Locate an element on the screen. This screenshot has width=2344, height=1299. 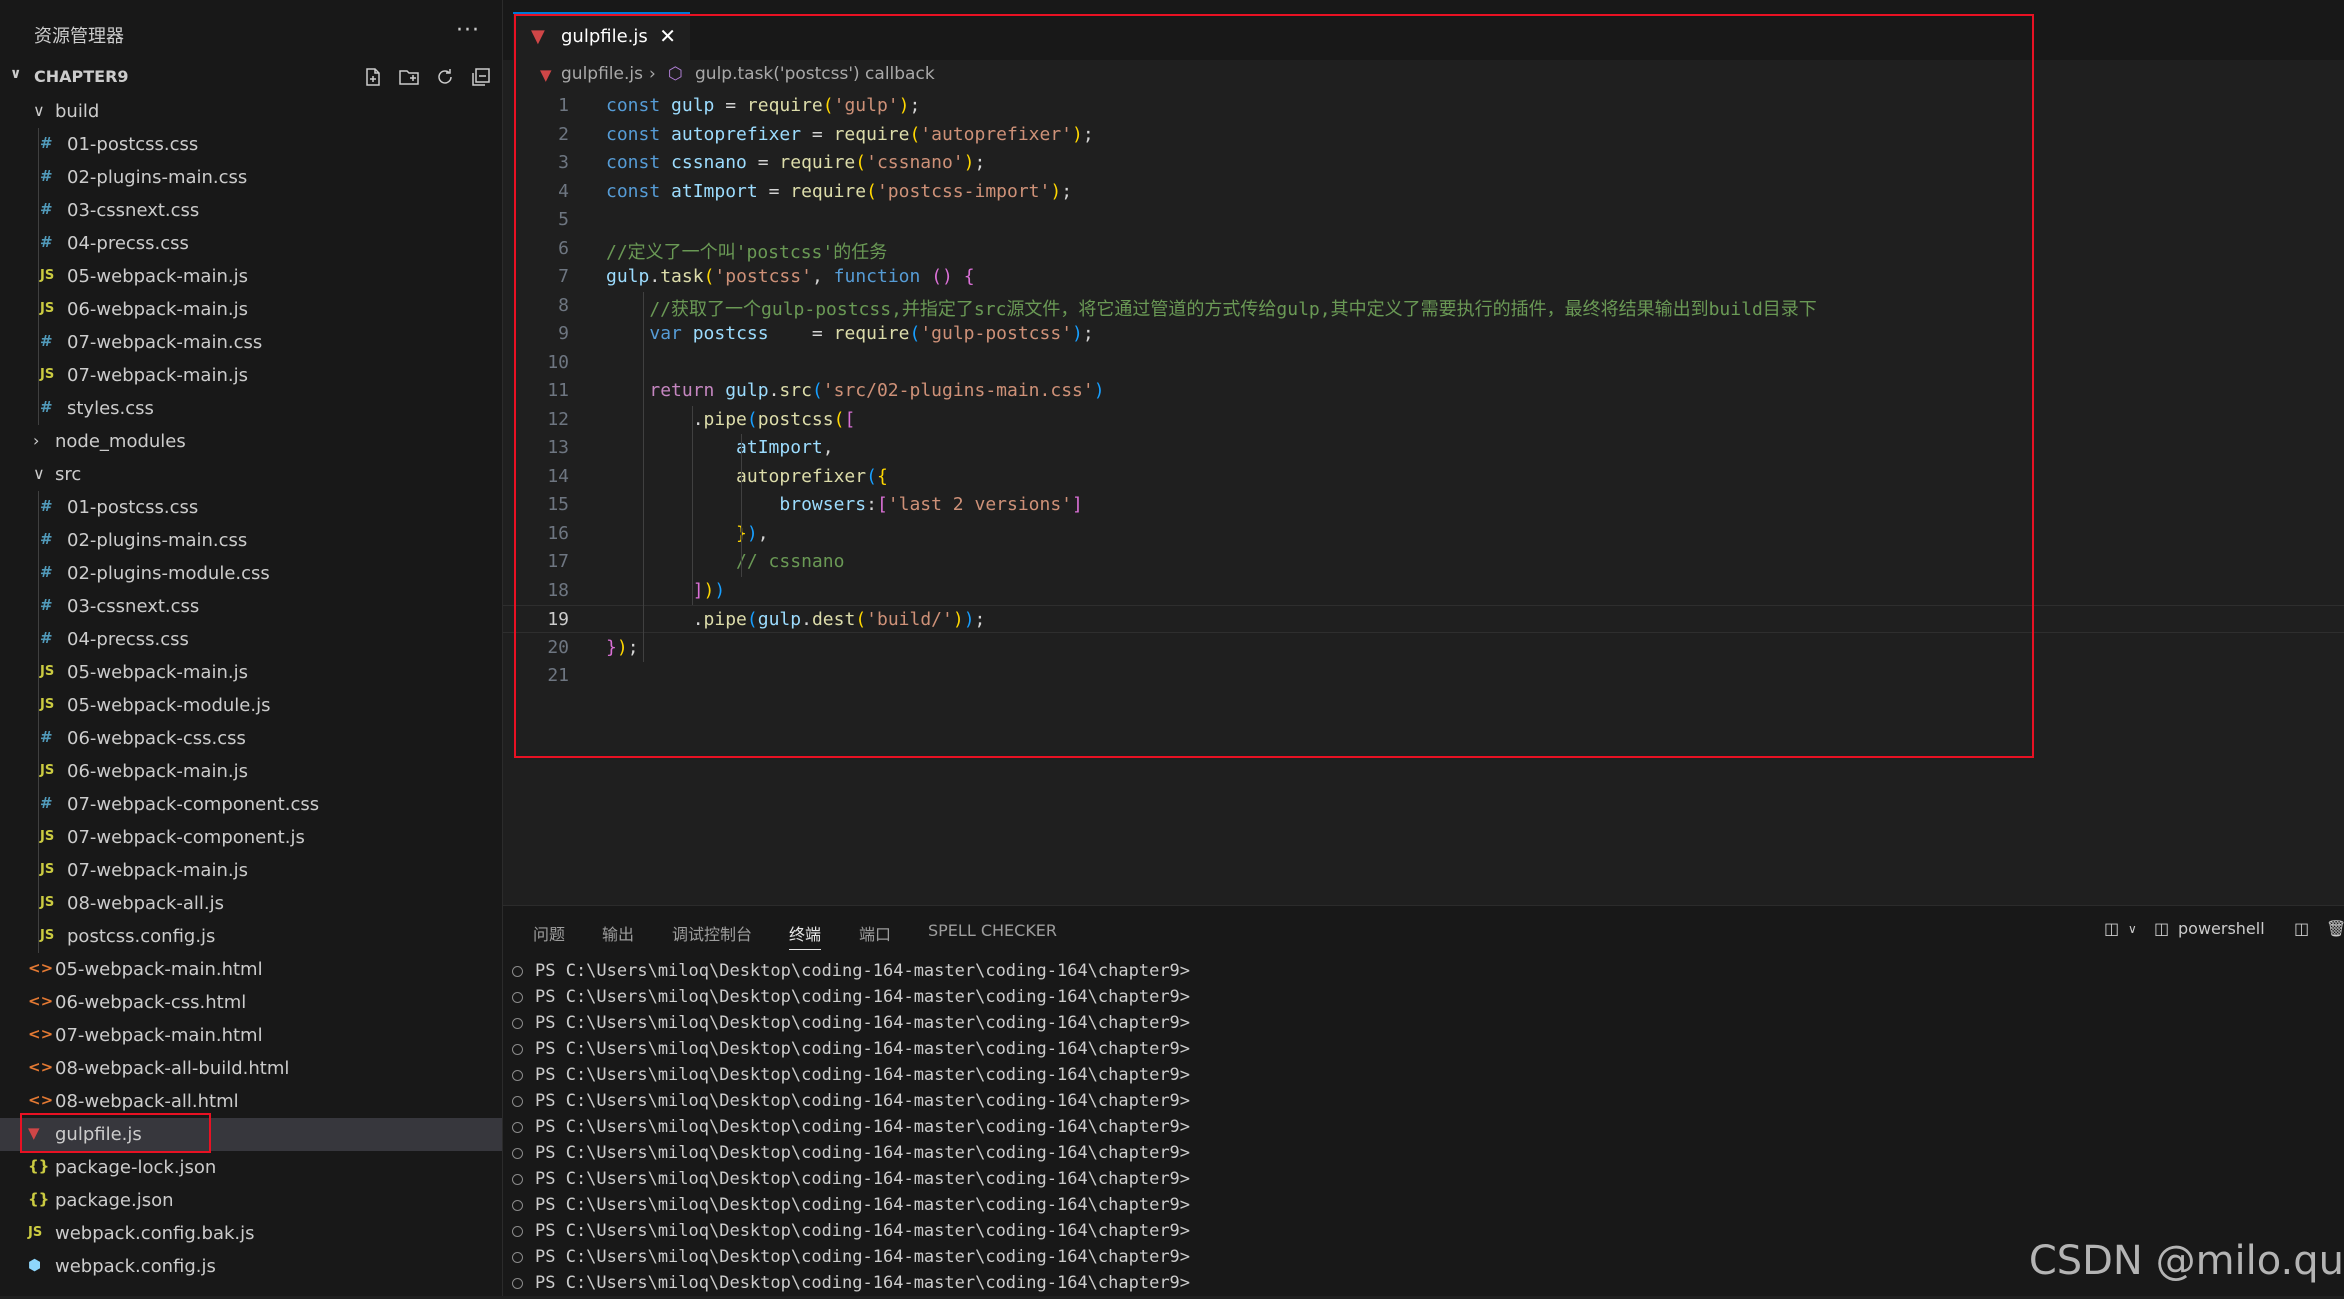
tree-item-label: src is located at coordinates (68, 474).